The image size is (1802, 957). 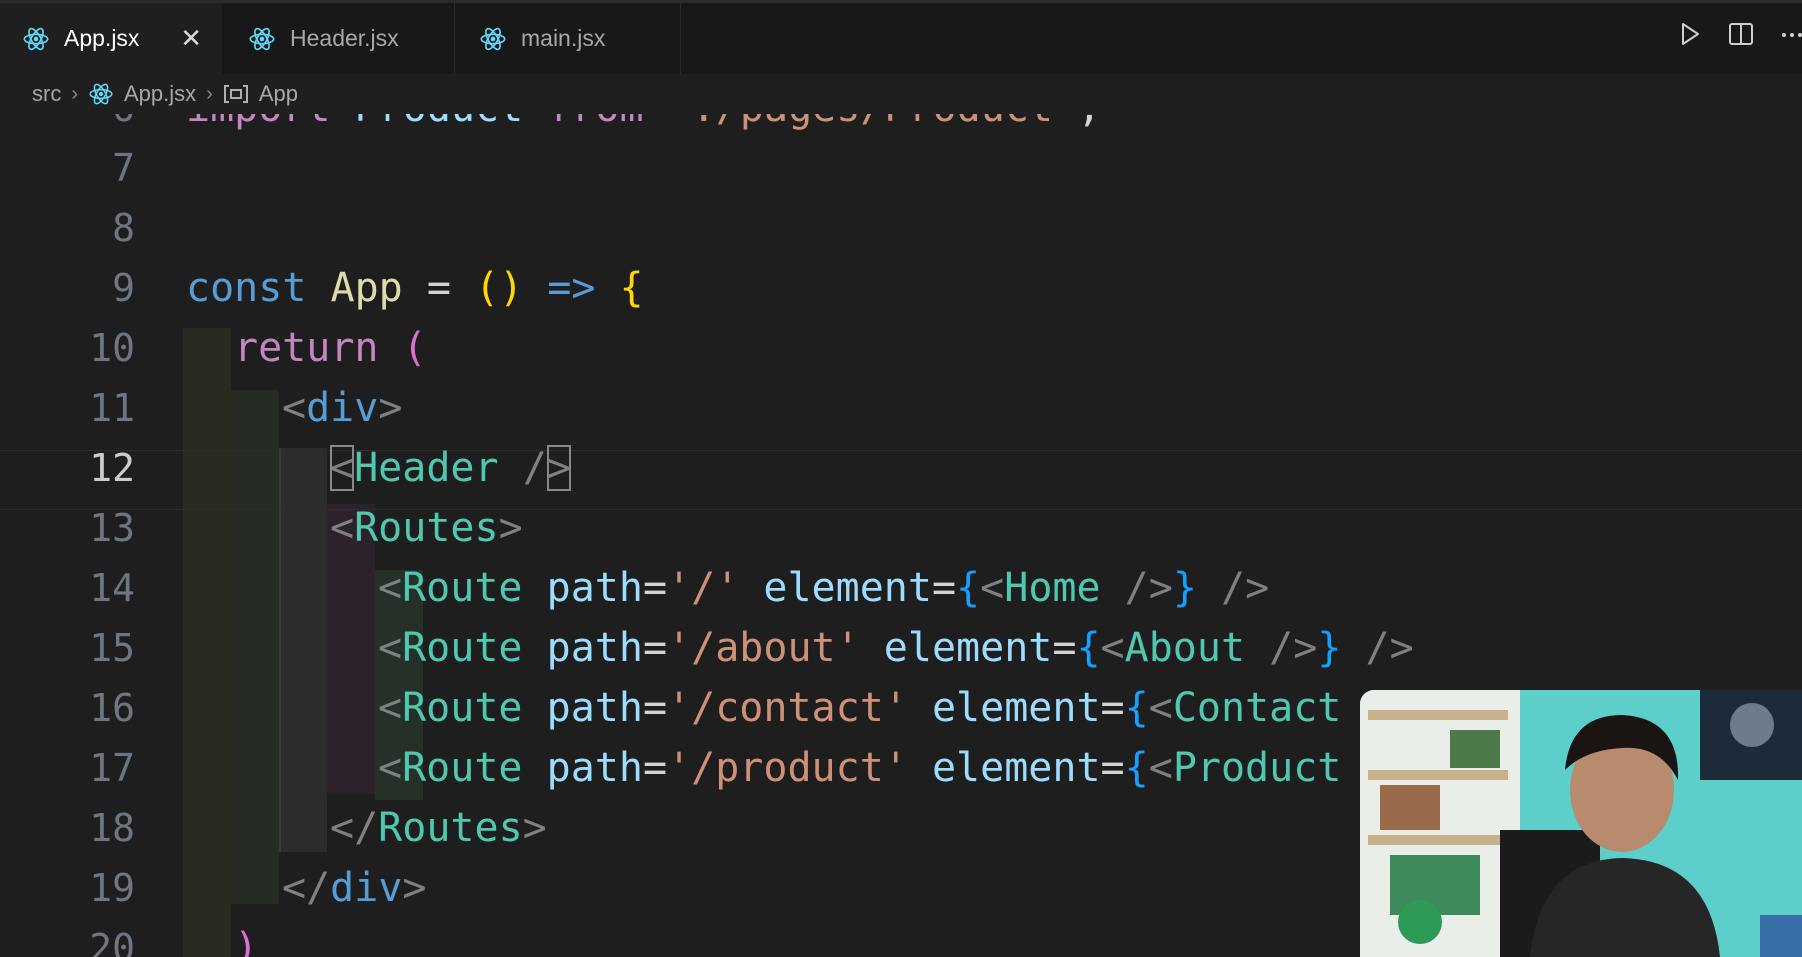 What do you see at coordinates (643, 126) in the screenshot?
I see `code-text: import Product from './pages/Product';` at bounding box center [643, 126].